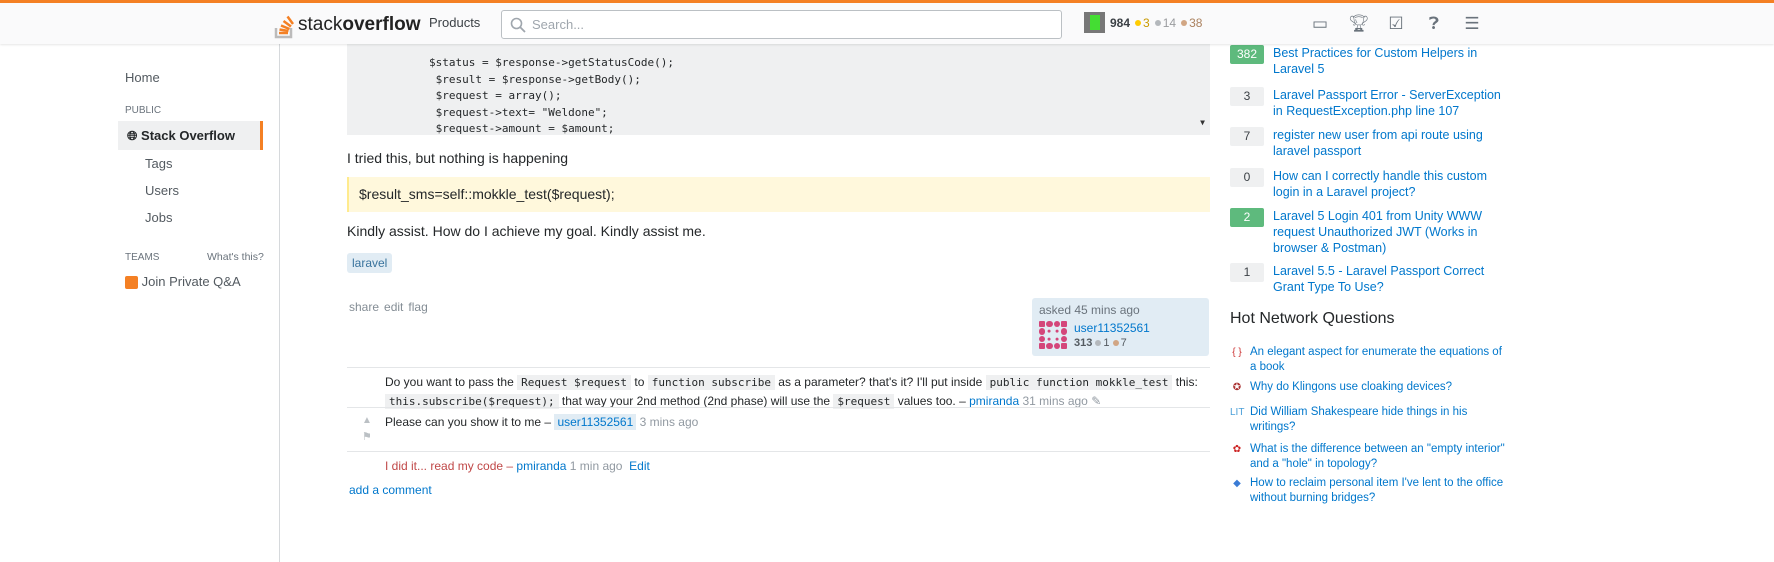 This screenshot has width=1774, height=562. Describe the element at coordinates (1247, 272) in the screenshot. I see `score-badge: 1` at that location.